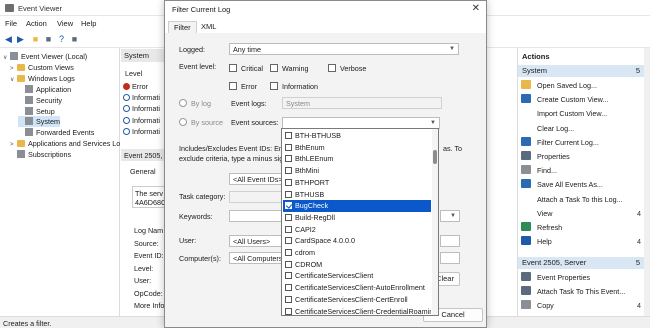 The height and width of the screenshot is (328, 650). Describe the element at coordinates (256, 258) in the screenshot. I see `computers-input: <All Computers` at that location.